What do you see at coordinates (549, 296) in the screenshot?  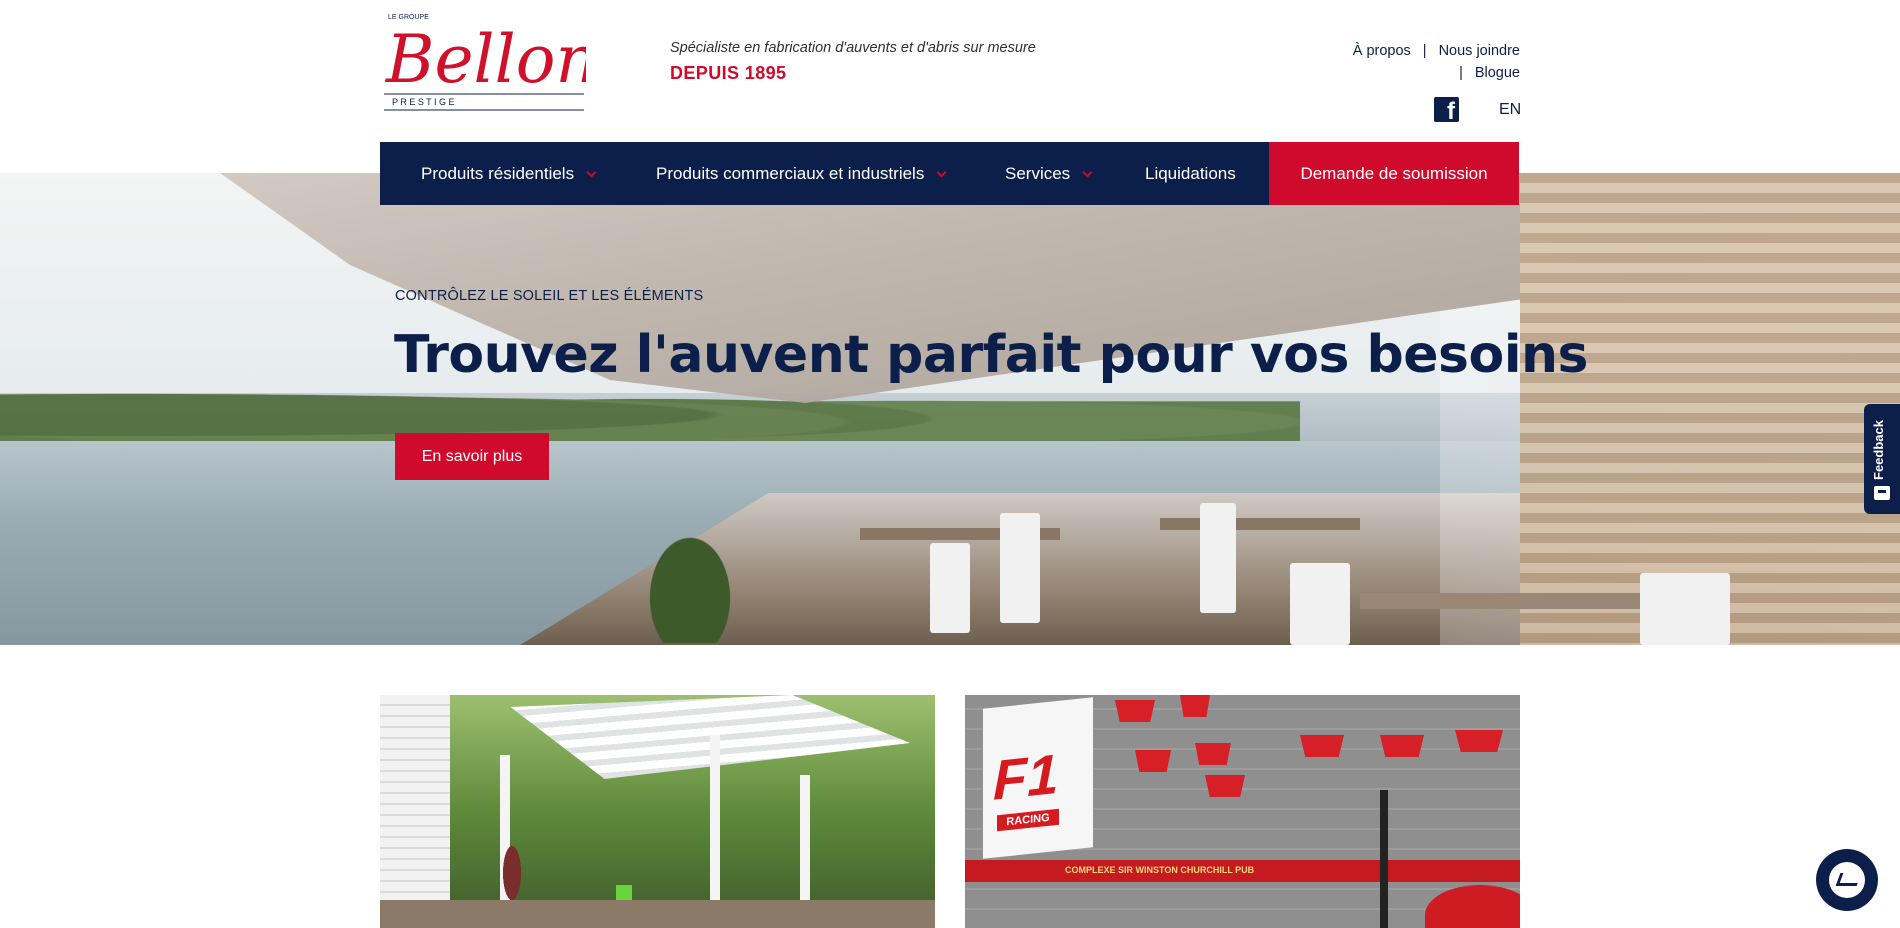 I see `hero-eyebrow: CONTRÔLEZ LE SOLEIL ET LES ÉLÉMENTS` at bounding box center [549, 296].